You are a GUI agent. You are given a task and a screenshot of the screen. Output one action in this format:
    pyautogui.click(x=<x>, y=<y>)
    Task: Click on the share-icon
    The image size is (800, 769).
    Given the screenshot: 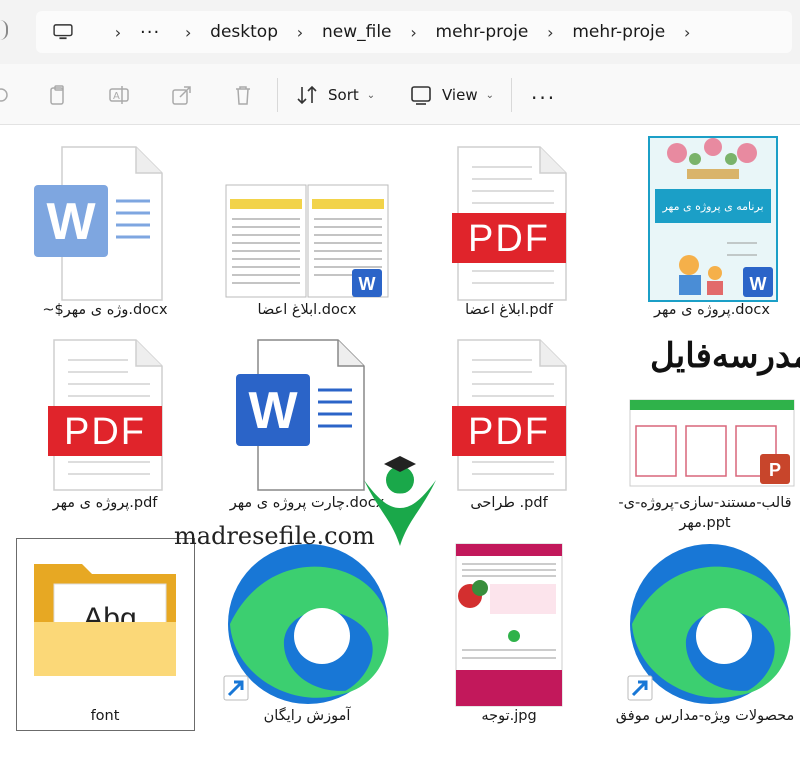 What is the action you would take?
    pyautogui.click(x=182, y=95)
    